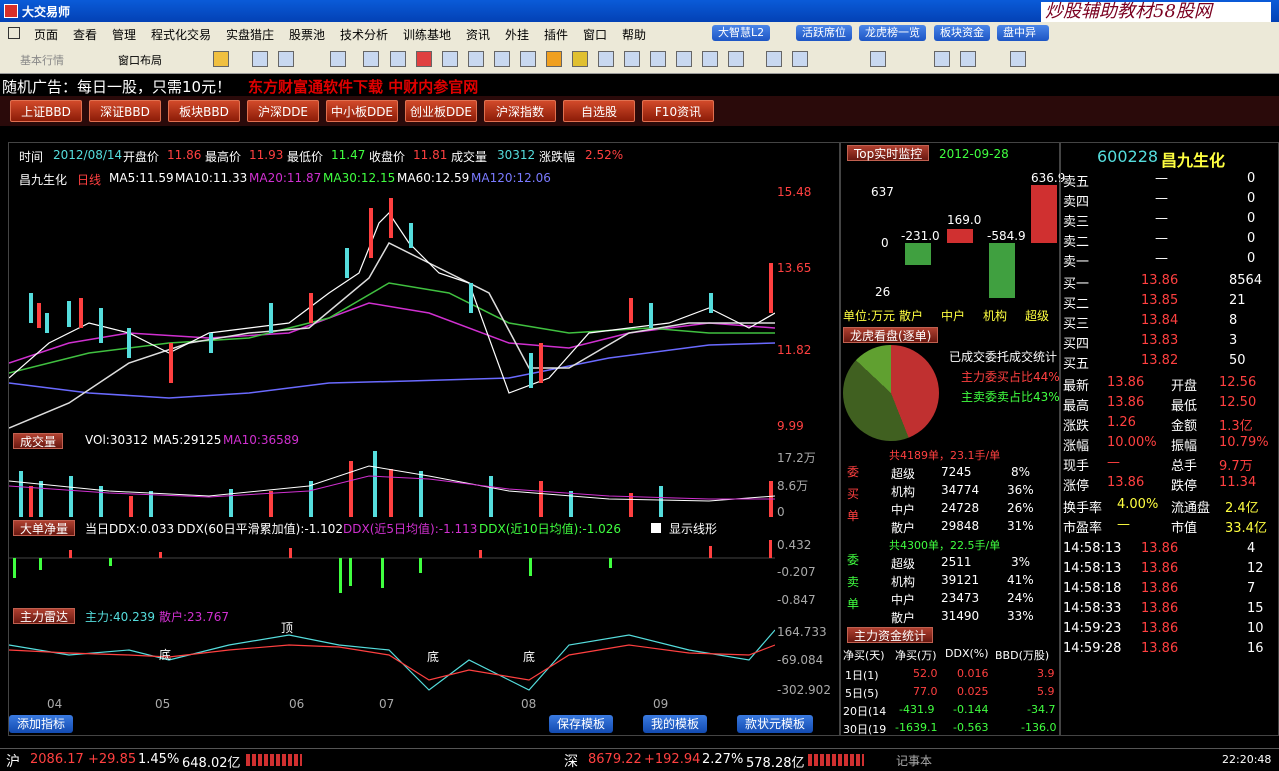 Image resolution: width=1279 pixels, height=771 pixels. What do you see at coordinates (371, 59) in the screenshot?
I see `resize-icon` at bounding box center [371, 59].